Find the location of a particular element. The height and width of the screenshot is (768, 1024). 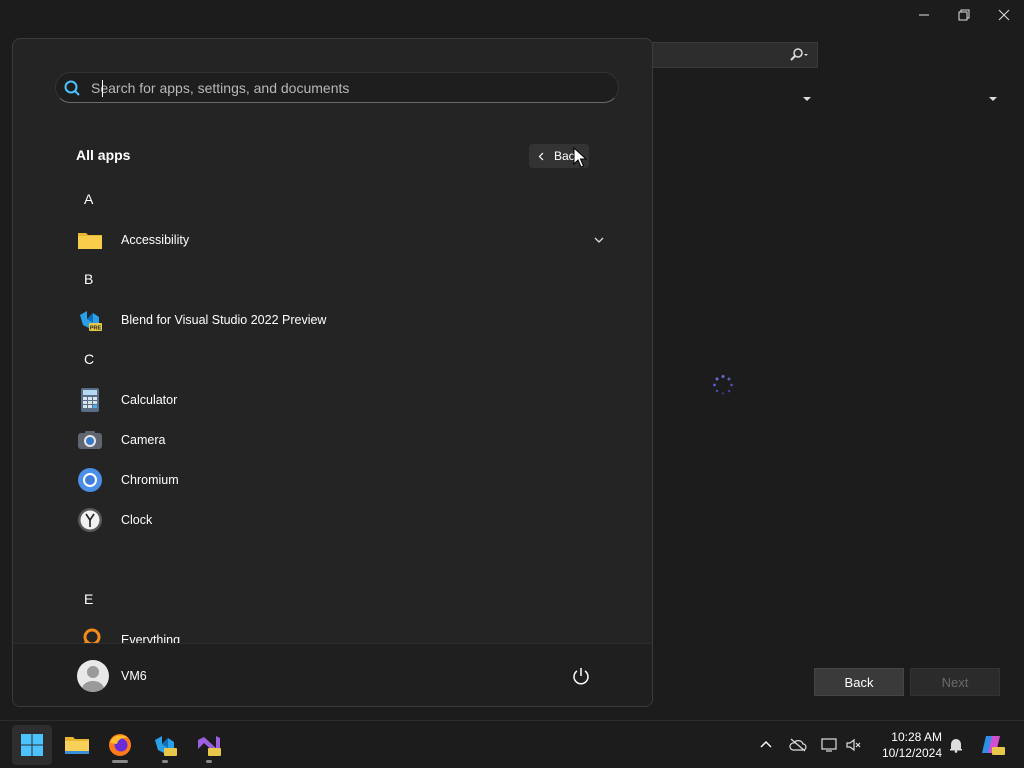

restore-button is located at coordinates (964, 15).